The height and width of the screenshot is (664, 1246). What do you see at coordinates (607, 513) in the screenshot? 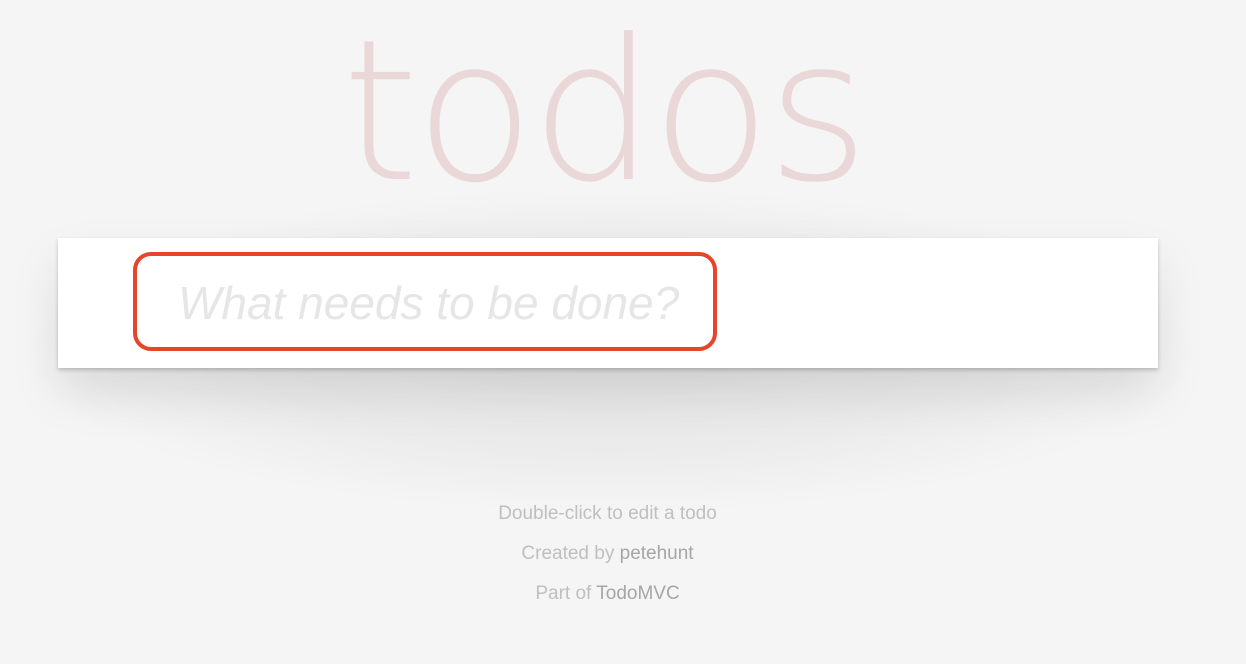
I see `edit-hint: Double-click to edit a todo` at bounding box center [607, 513].